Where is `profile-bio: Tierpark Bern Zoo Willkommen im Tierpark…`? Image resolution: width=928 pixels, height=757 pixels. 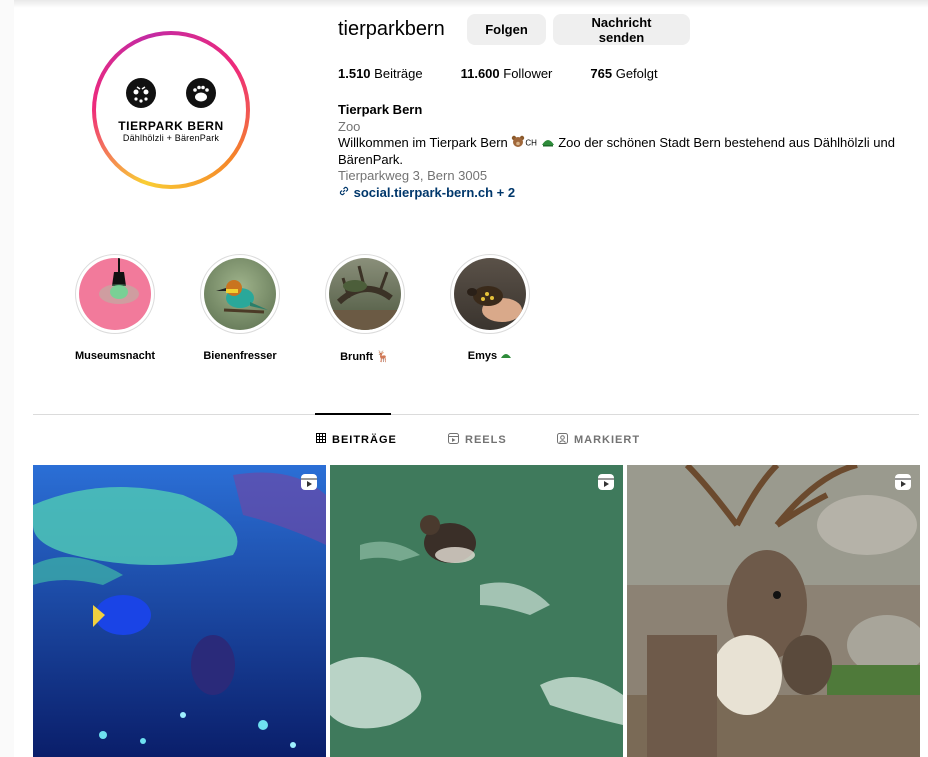
profile-bio: Tierpark Bern Zoo Willkommen im Tierpark… is located at coordinates (628, 152).